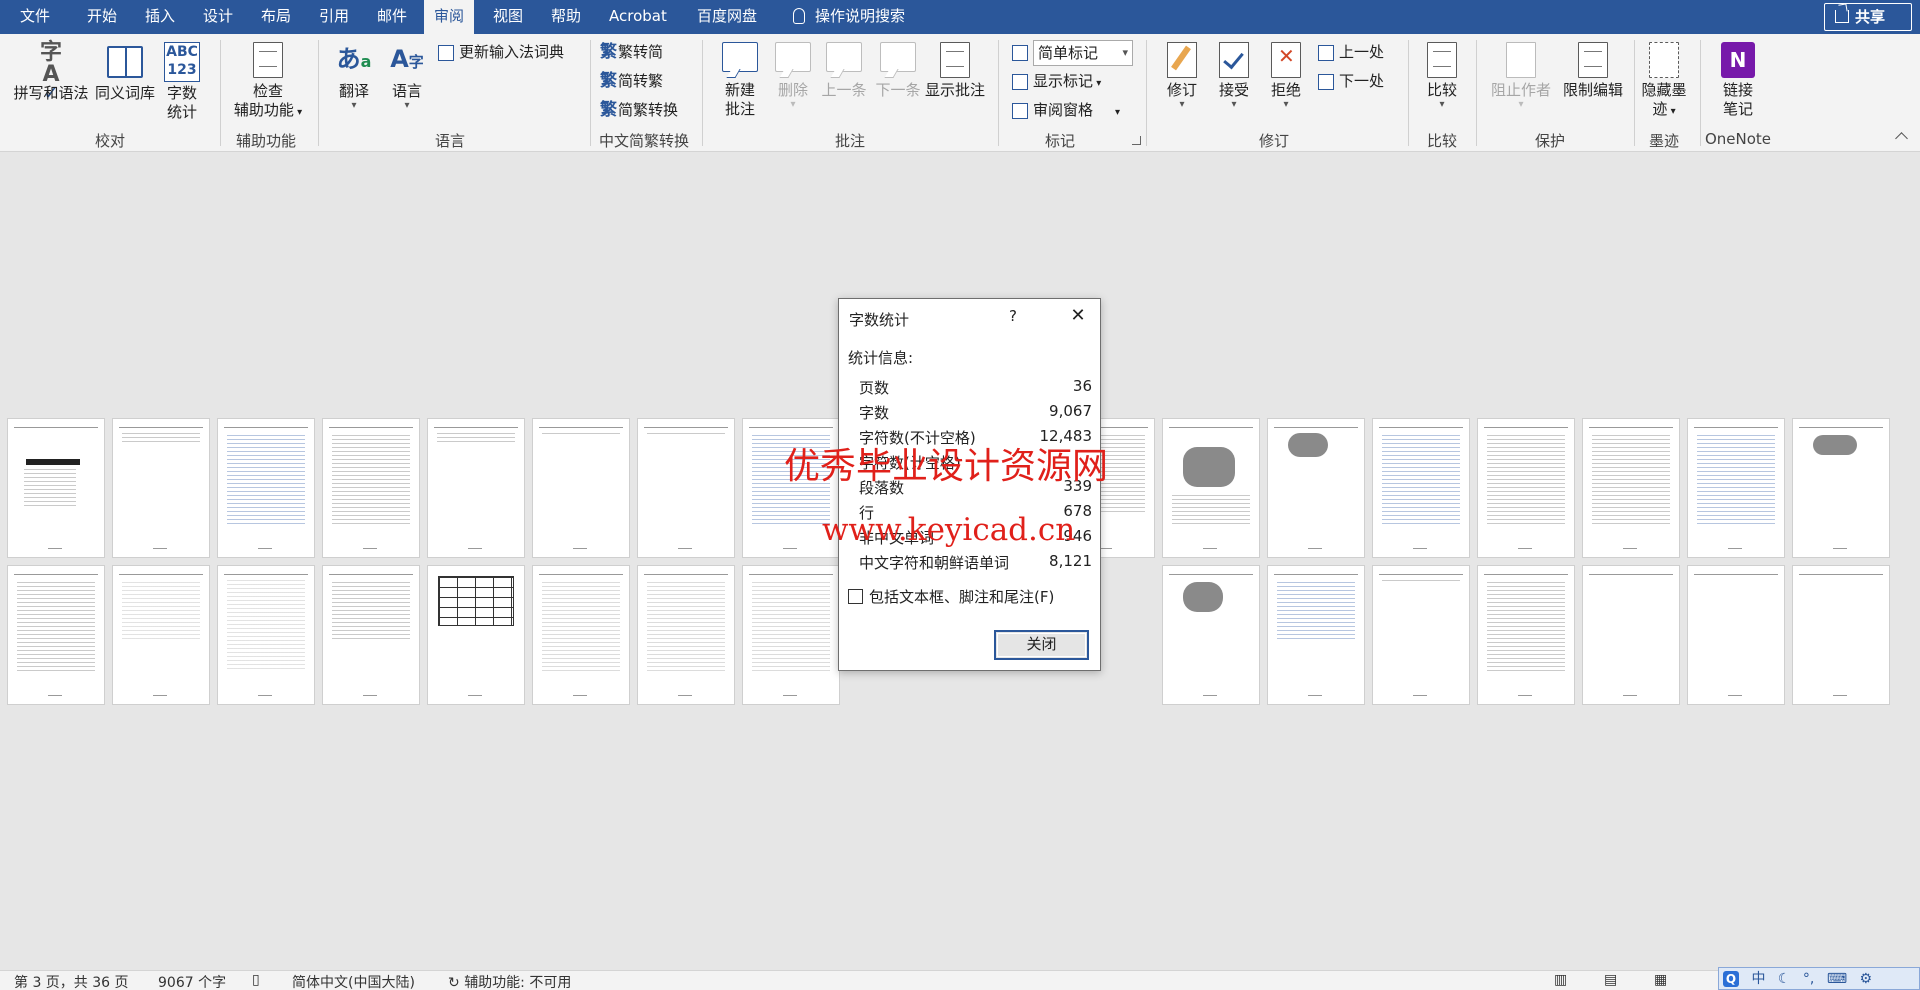 This screenshot has height=990, width=1920. I want to click on to-simplified-label: 繁转简, so click(641, 52).